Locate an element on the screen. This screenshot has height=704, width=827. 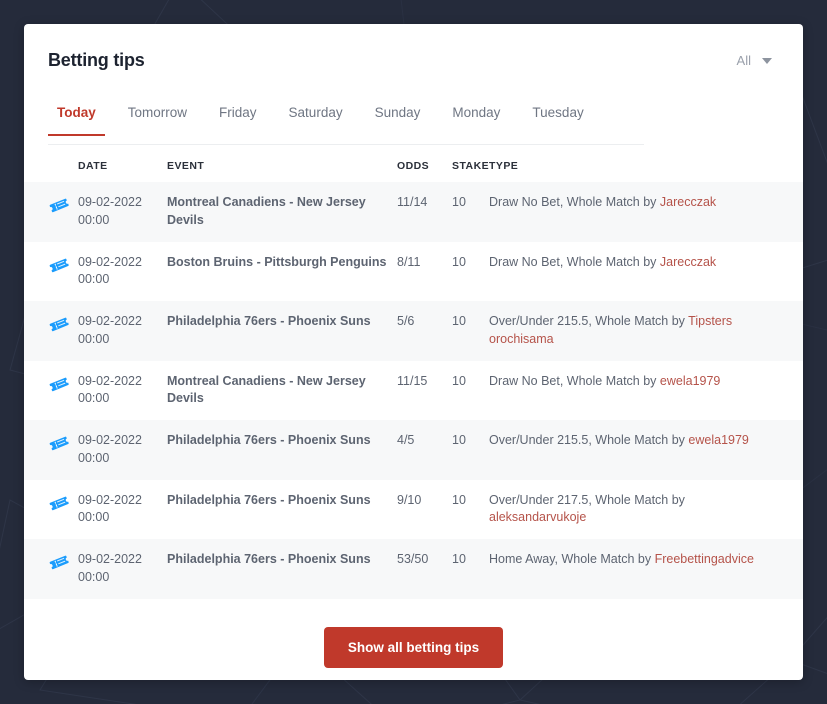
row-odds: 11/14 is located at coordinates (412, 202).